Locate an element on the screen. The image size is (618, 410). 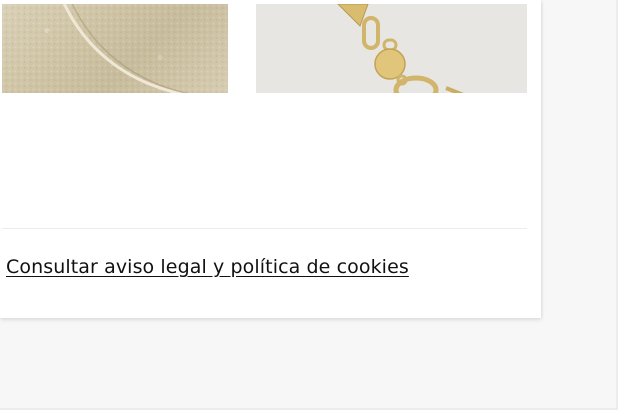
gold-leather-bag-image is located at coordinates (115, 48).